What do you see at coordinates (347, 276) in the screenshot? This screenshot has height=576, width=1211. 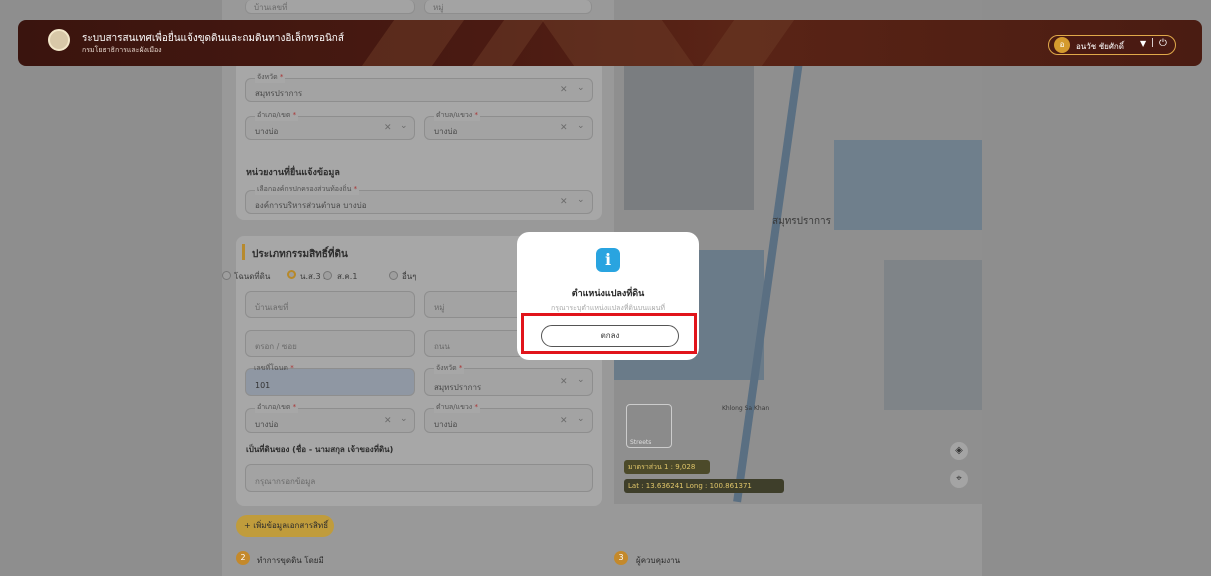 I see `radio-sk1-label: ส.ค.1` at bounding box center [347, 276].